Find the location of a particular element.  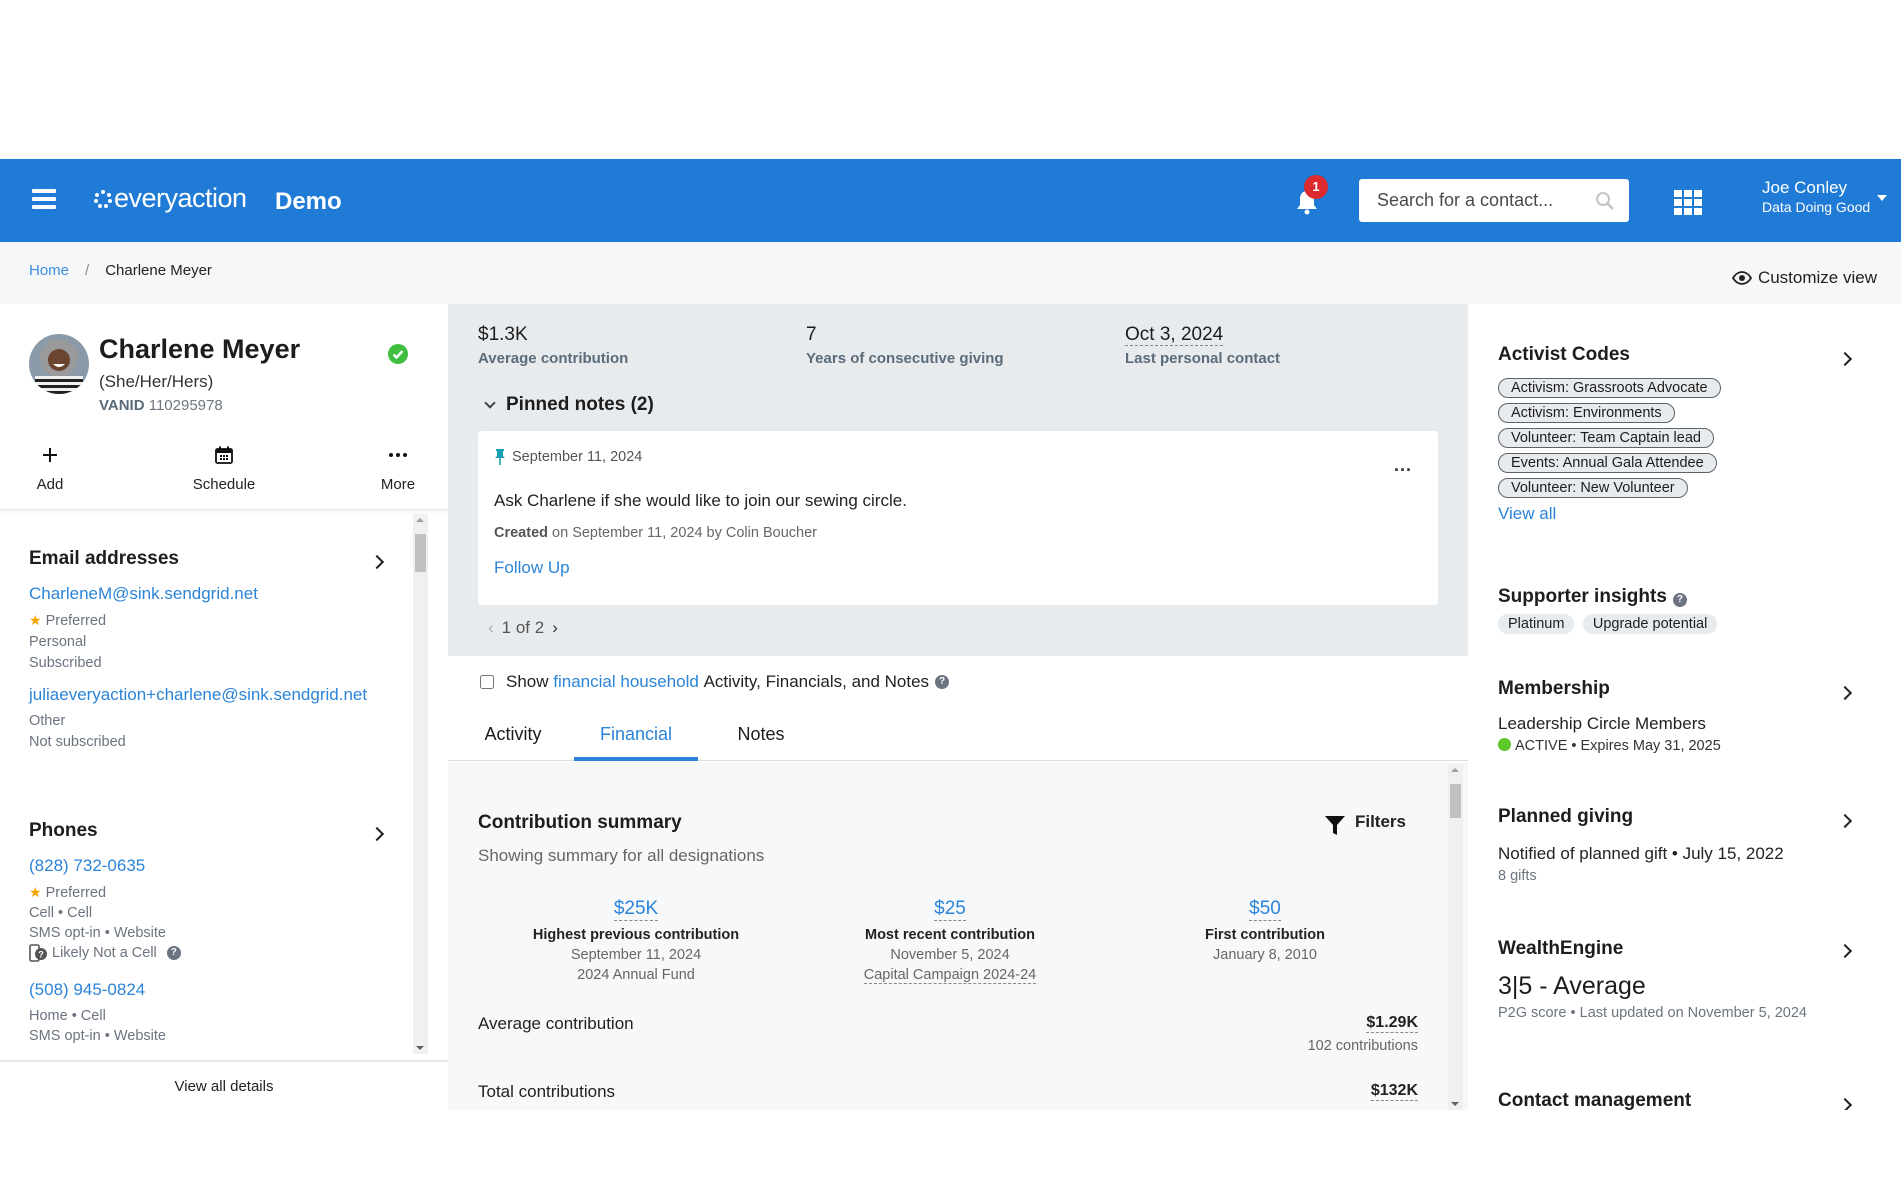

wealthengine-score: 3|5 - Average is located at coordinates (1572, 986).